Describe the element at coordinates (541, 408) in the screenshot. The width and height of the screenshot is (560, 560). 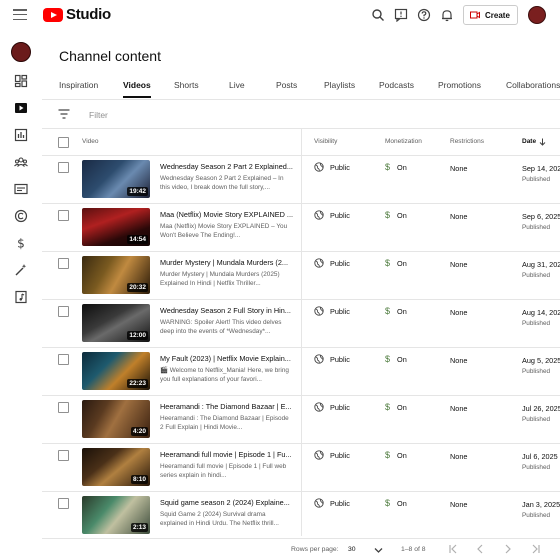
I see `date-label: Jul 26, 2025` at that location.